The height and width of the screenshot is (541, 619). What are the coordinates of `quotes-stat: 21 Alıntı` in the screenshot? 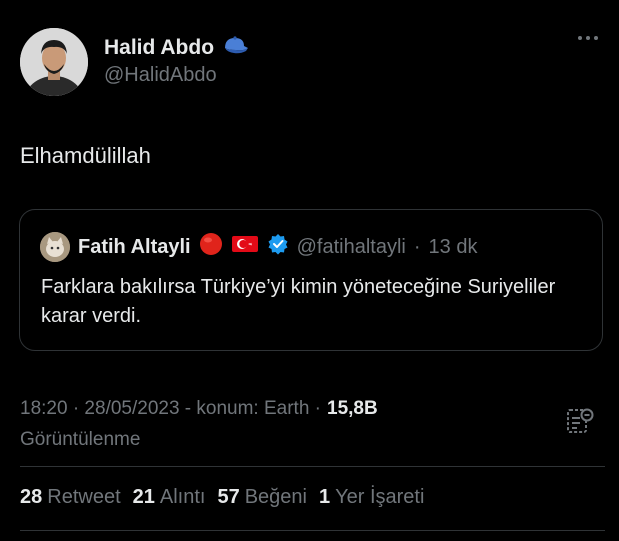 It's located at (169, 497).